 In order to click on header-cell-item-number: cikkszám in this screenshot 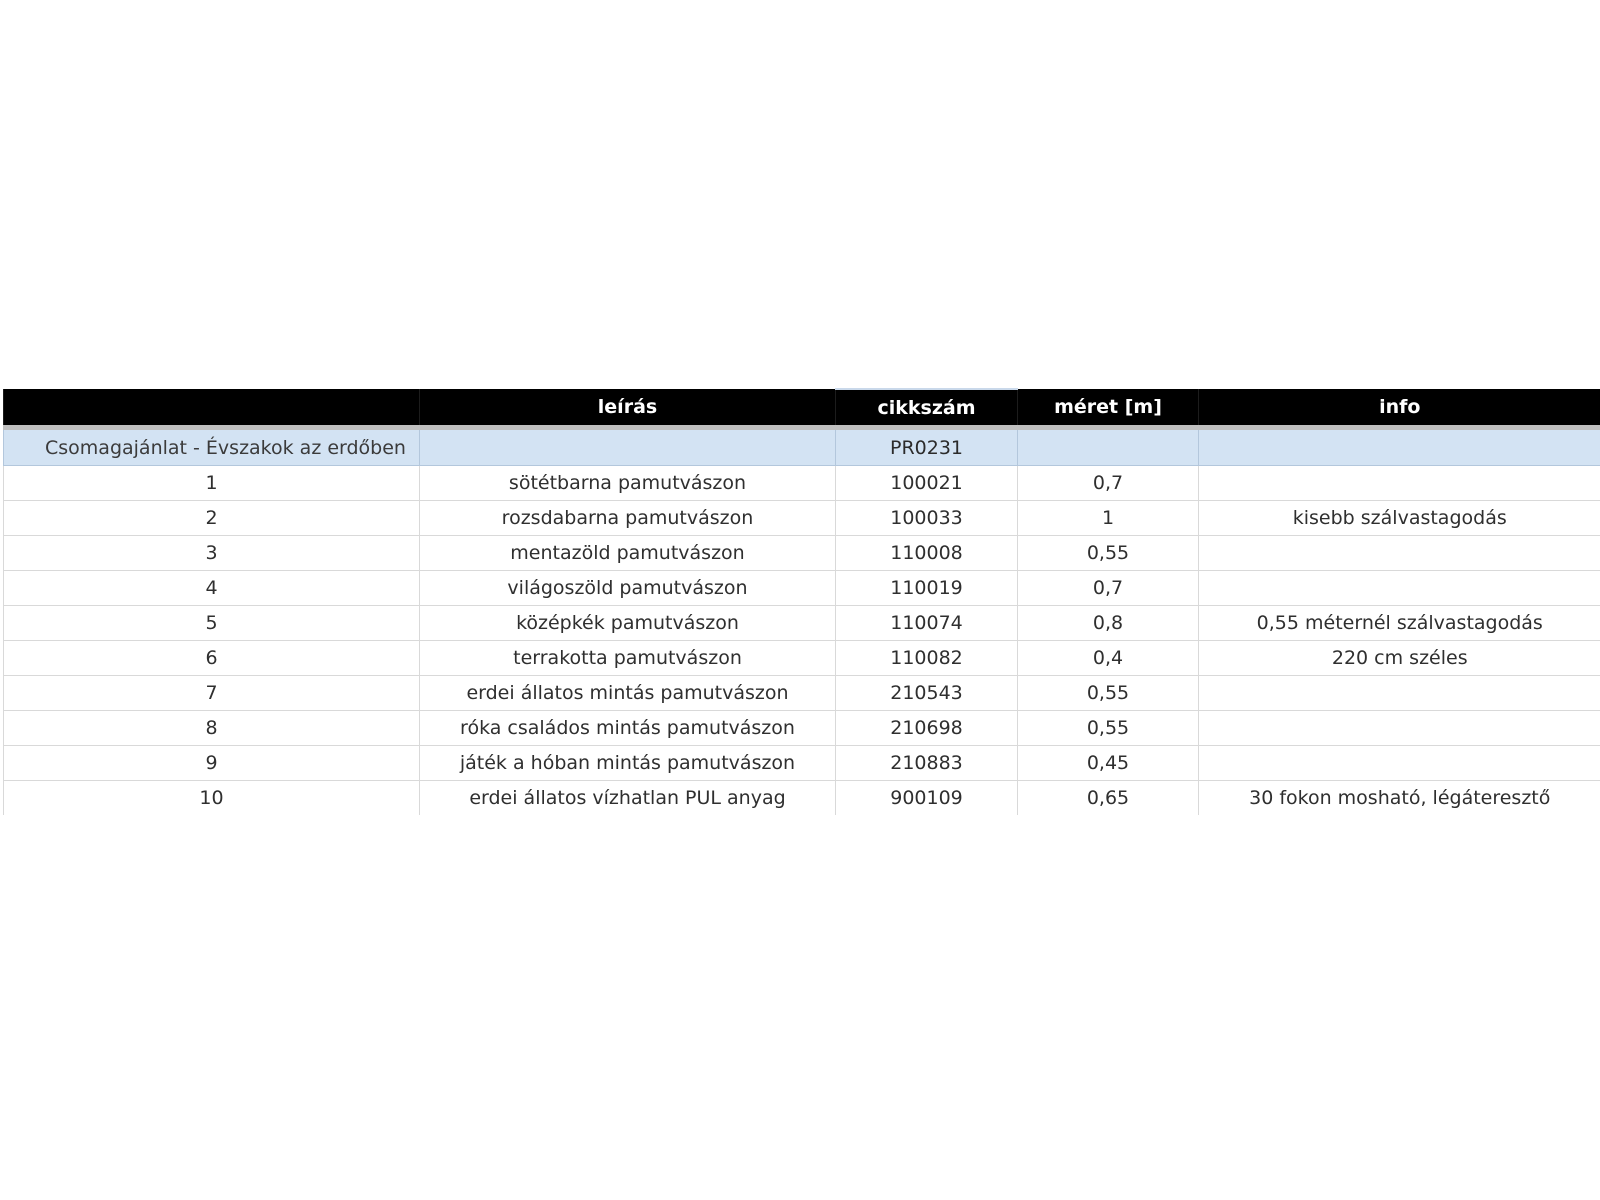, I will do `click(926, 409)`.